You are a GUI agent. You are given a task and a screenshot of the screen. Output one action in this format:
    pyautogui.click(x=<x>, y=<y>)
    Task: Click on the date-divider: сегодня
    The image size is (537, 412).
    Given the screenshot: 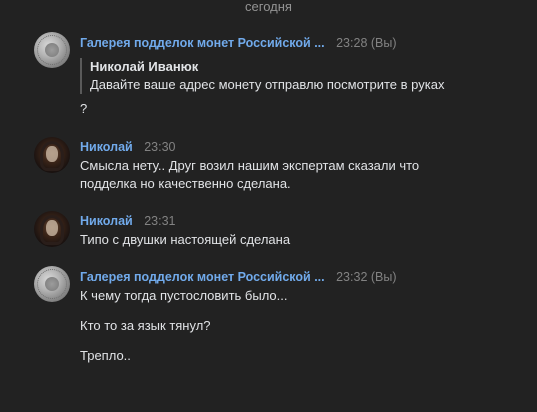 What is the action you would take?
    pyautogui.click(x=268, y=7)
    